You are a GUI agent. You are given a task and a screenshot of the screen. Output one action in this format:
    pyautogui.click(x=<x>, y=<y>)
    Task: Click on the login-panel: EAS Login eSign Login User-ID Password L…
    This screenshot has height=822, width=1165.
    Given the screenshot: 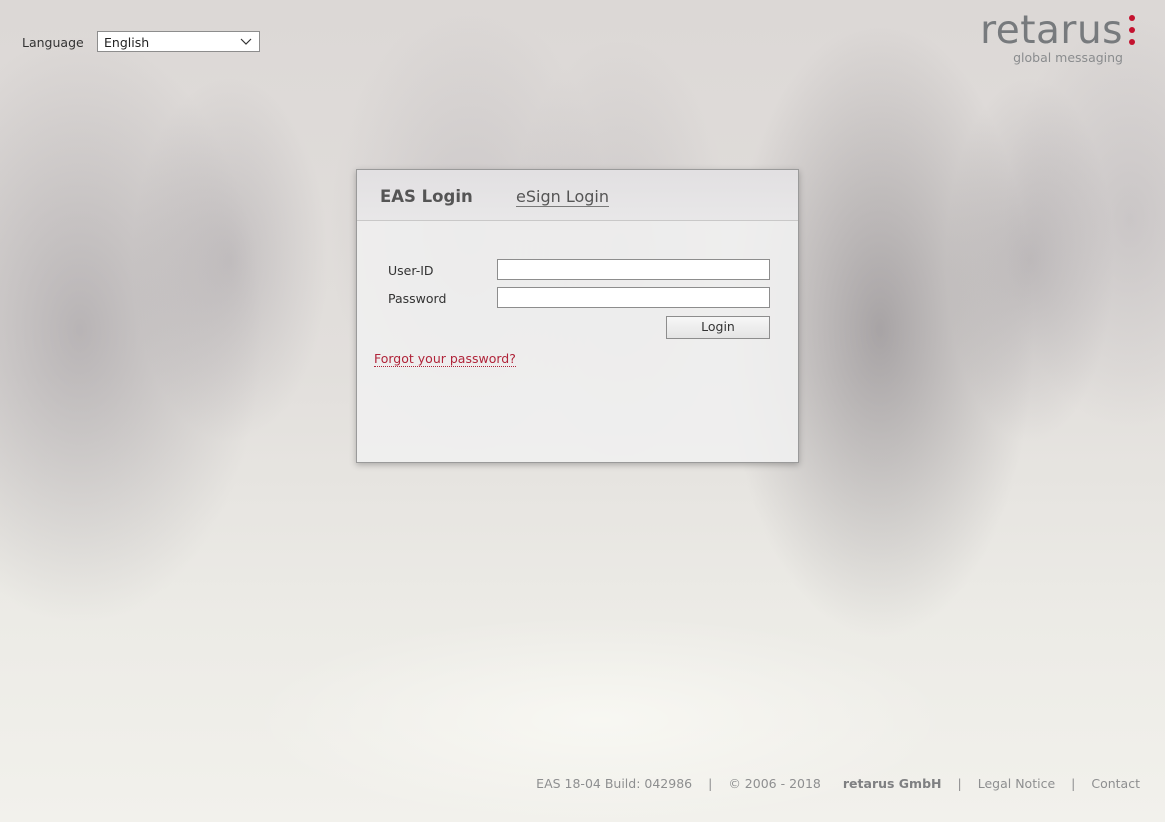 What is the action you would take?
    pyautogui.click(x=577, y=316)
    